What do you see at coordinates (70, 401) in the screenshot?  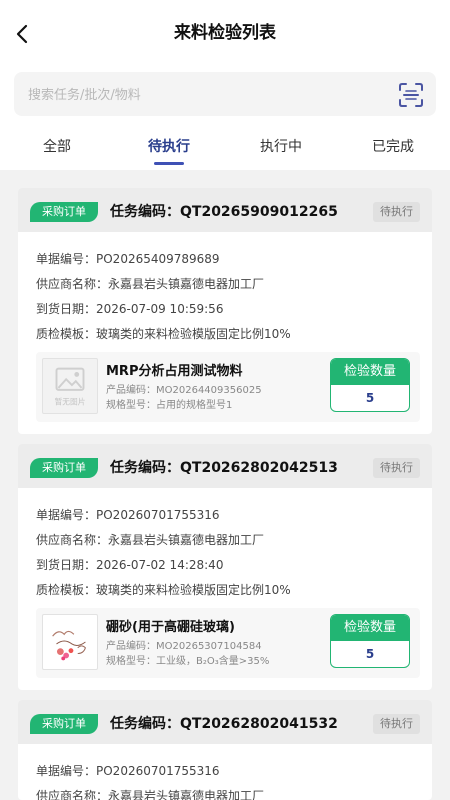 I see `thumb-caption: 暂无图片` at bounding box center [70, 401].